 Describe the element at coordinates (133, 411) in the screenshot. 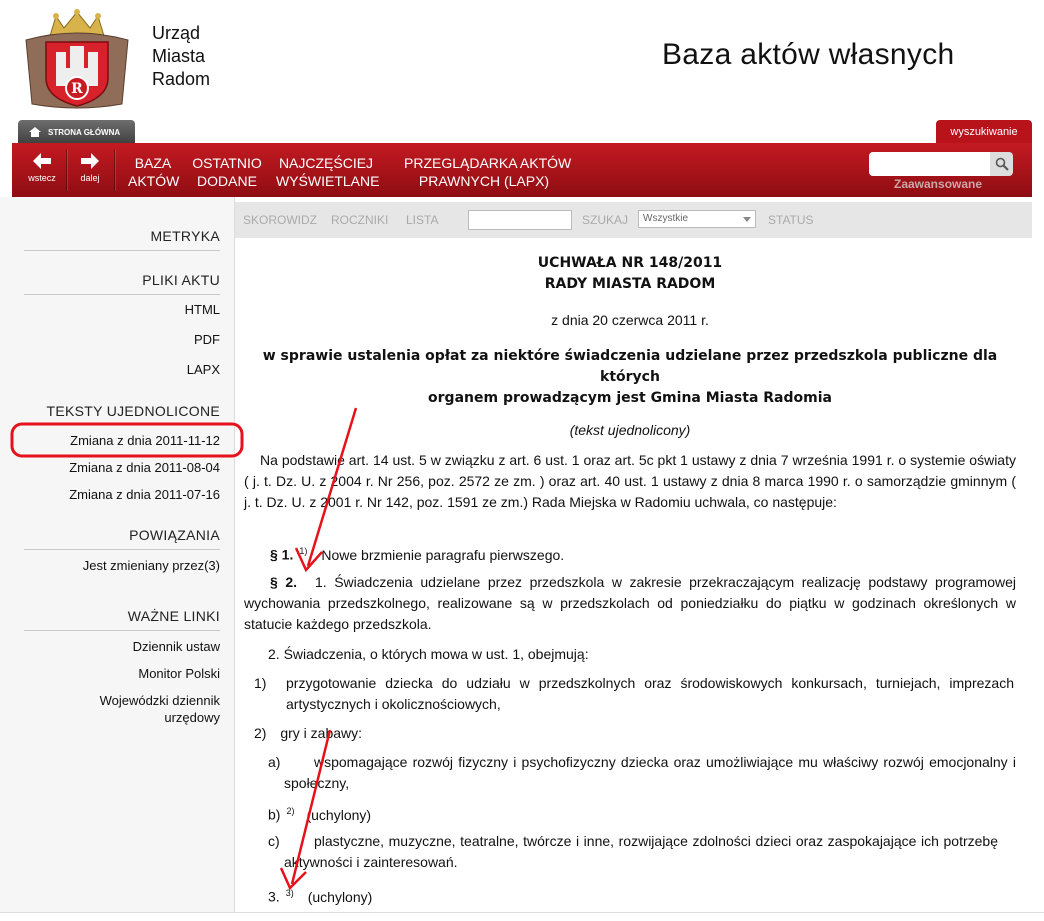

I see `sidebar-heading-teksty: TEKSTY UJEDNOLICONE` at that location.